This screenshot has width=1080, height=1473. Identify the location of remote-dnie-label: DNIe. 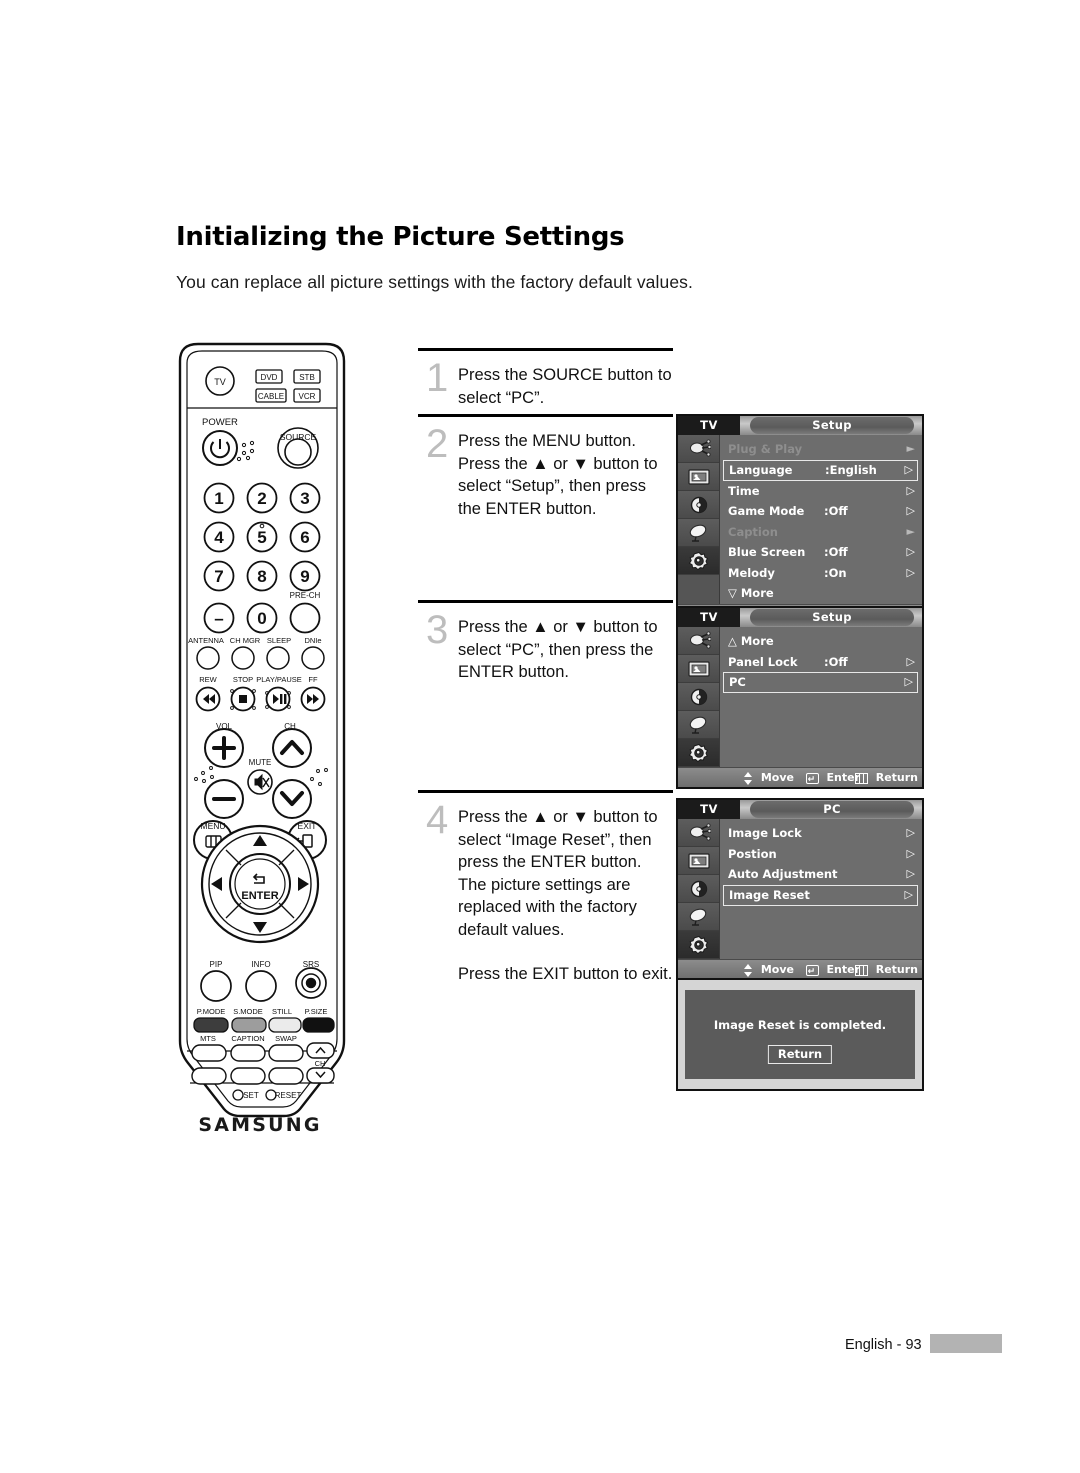
(312, 640).